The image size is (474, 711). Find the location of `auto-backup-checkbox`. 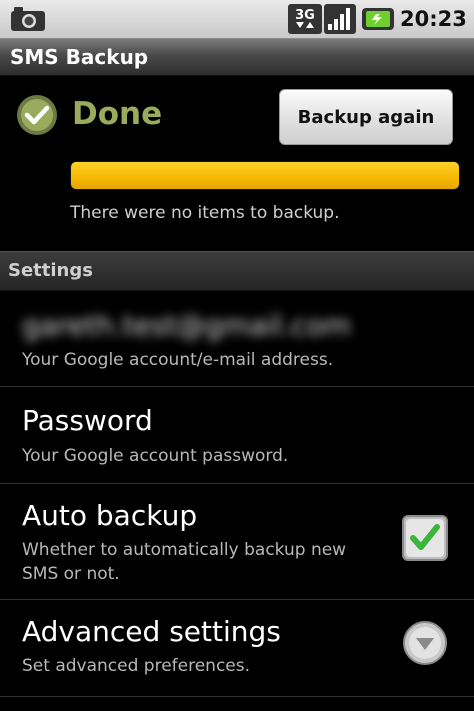

auto-backup-checkbox is located at coordinates (425, 538).